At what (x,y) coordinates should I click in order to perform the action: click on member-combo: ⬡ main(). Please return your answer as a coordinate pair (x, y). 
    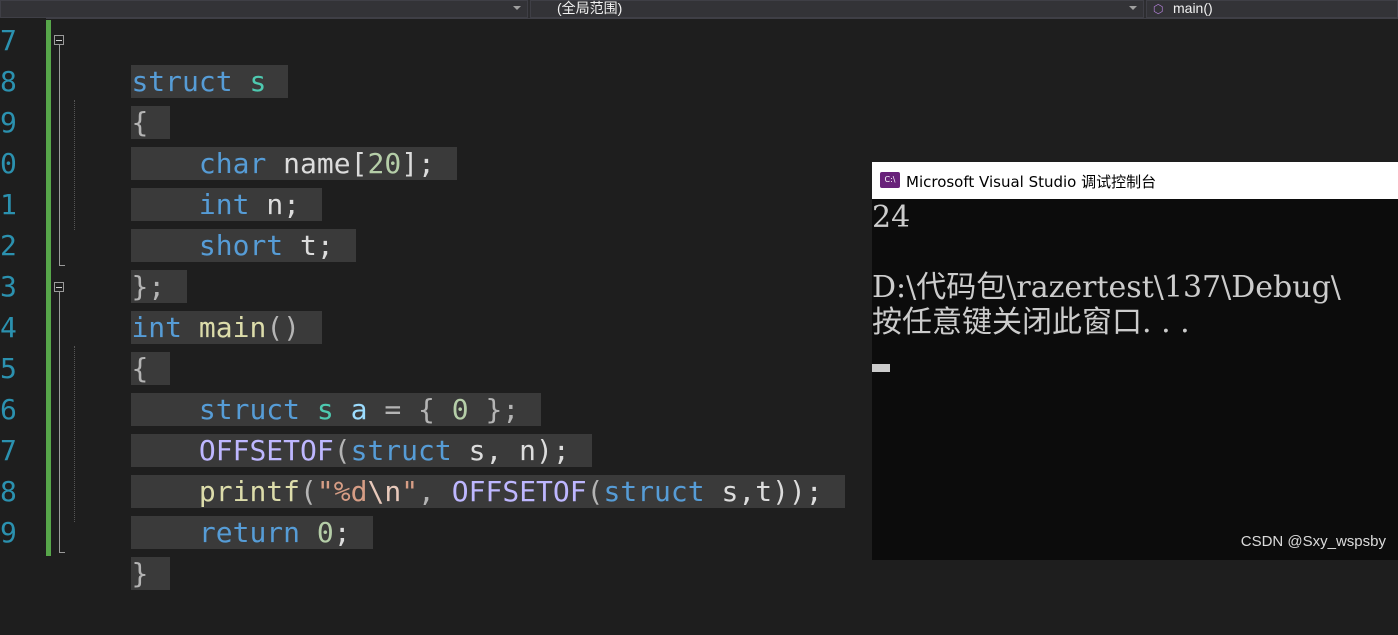
    Looking at the image, I should click on (1272, 9).